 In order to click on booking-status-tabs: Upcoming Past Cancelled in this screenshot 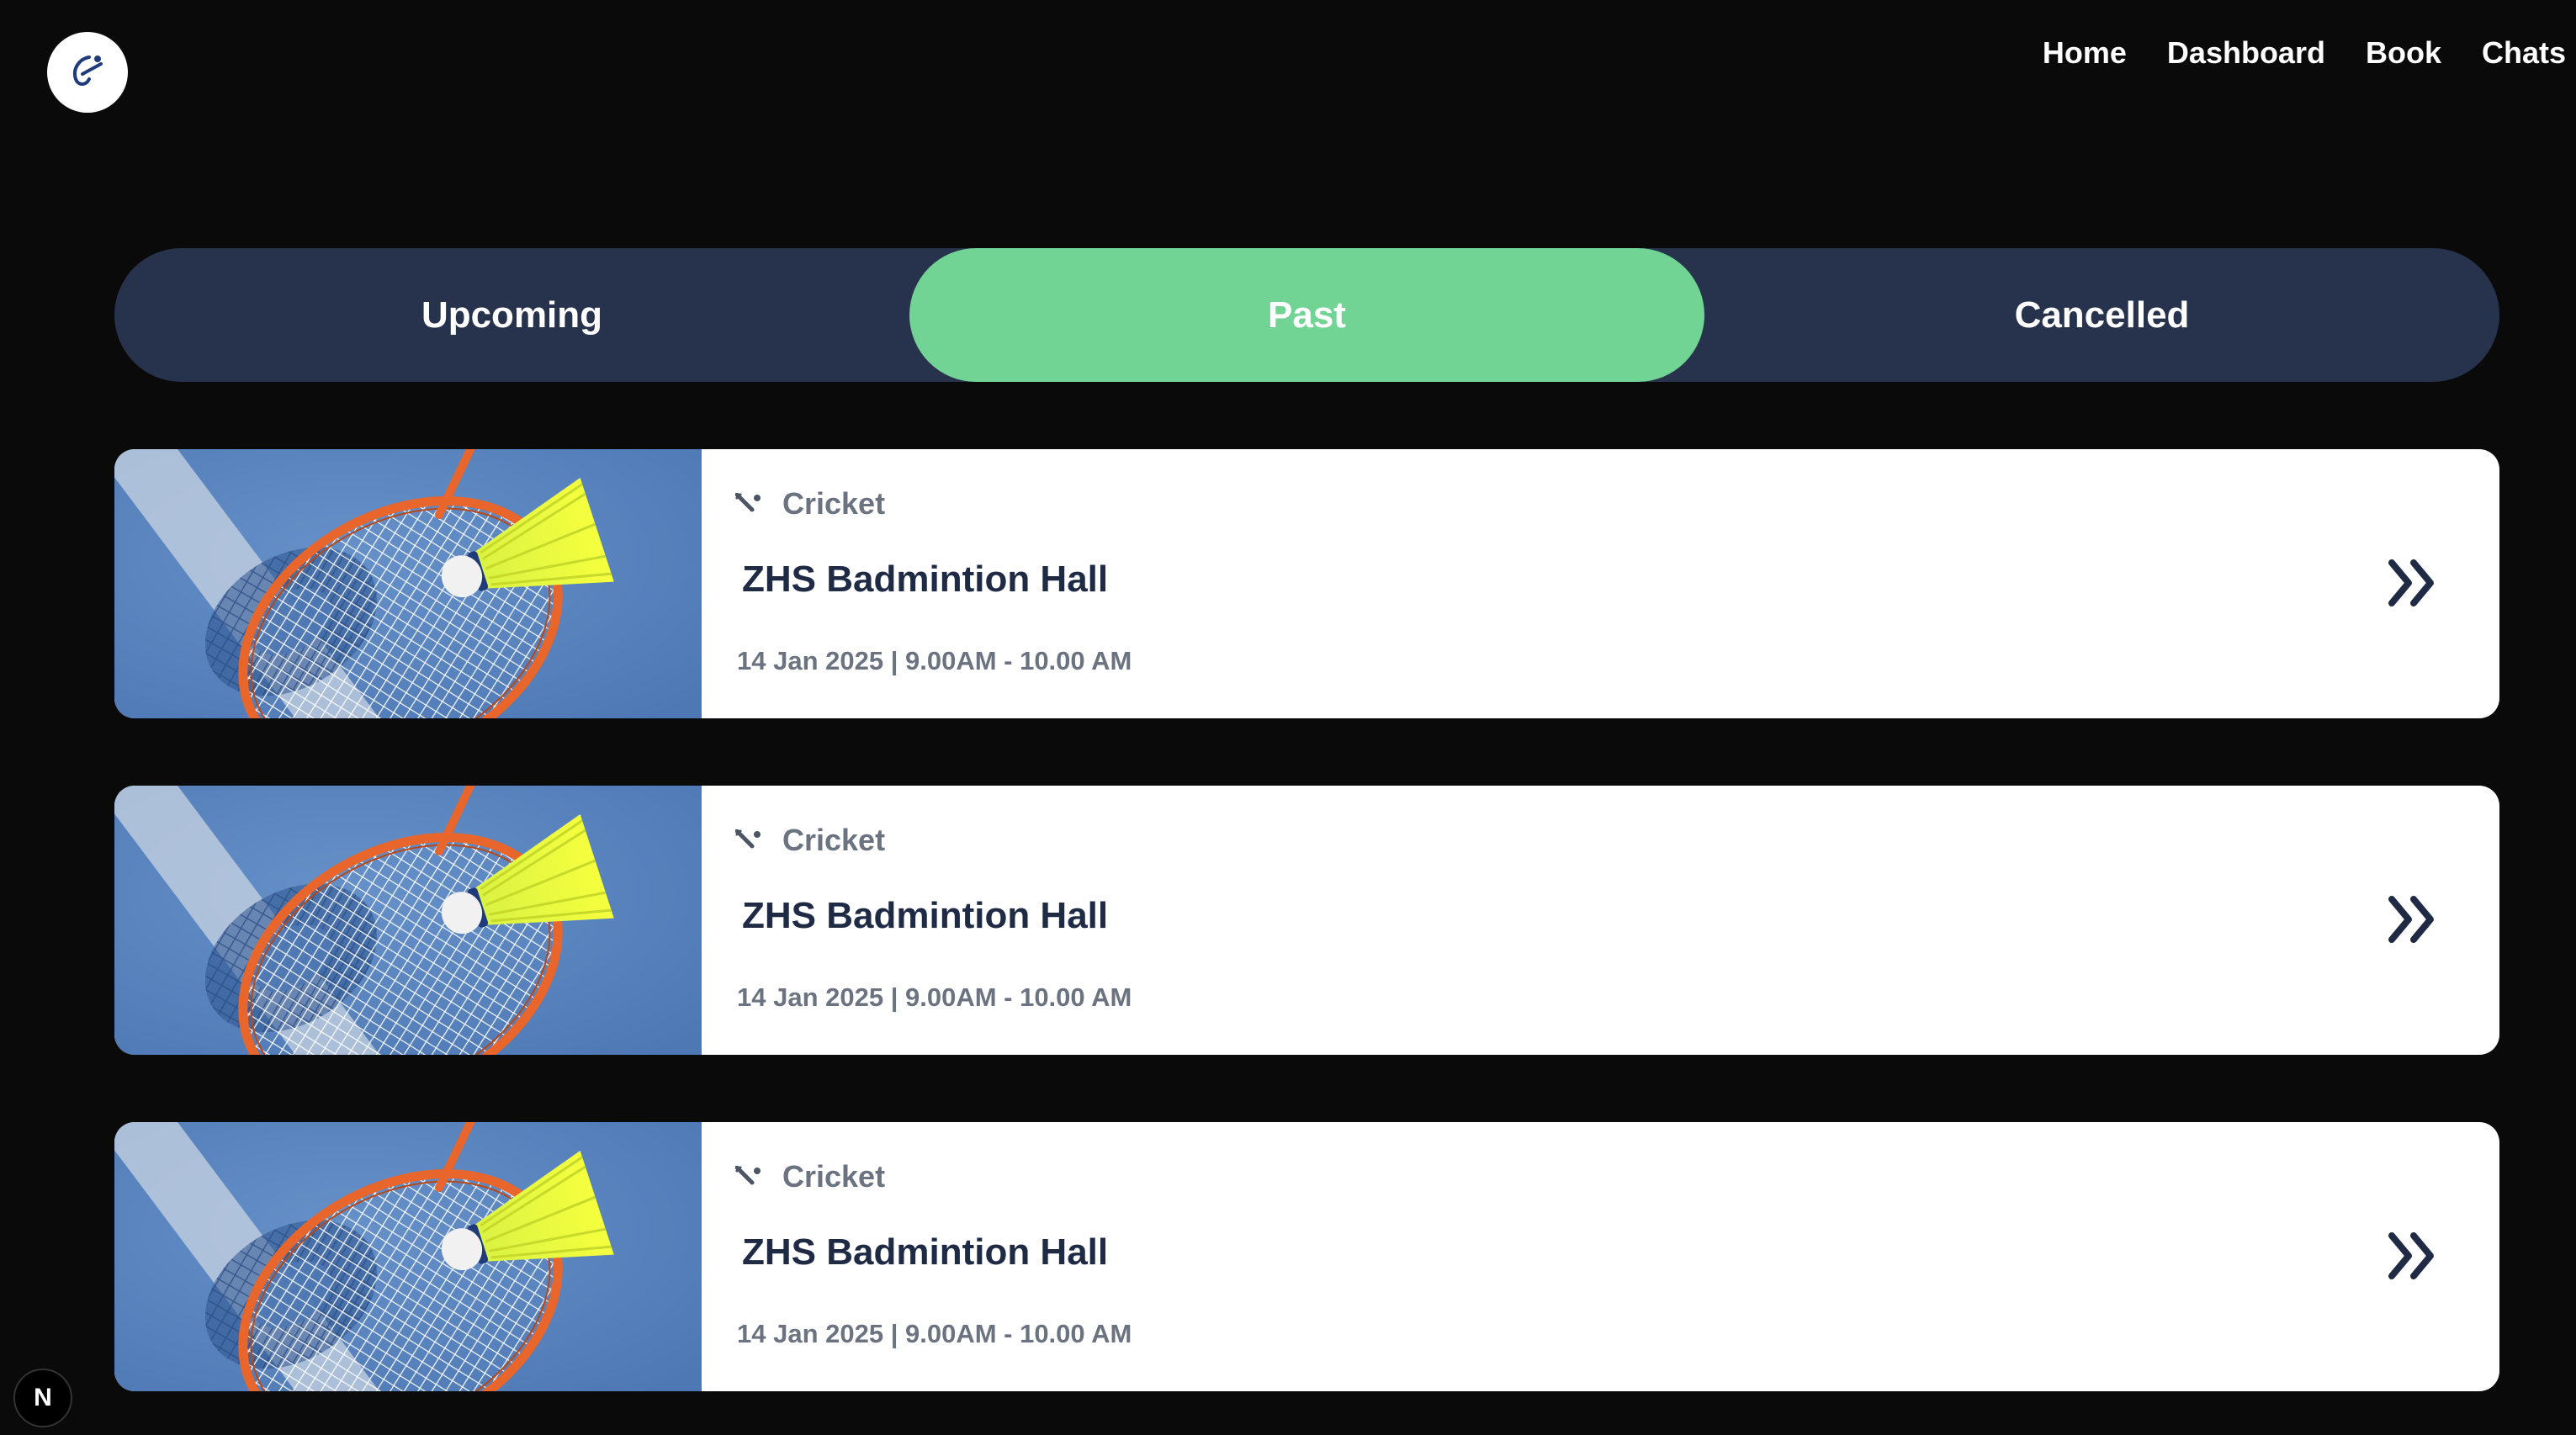, I will do `click(1306, 315)`.